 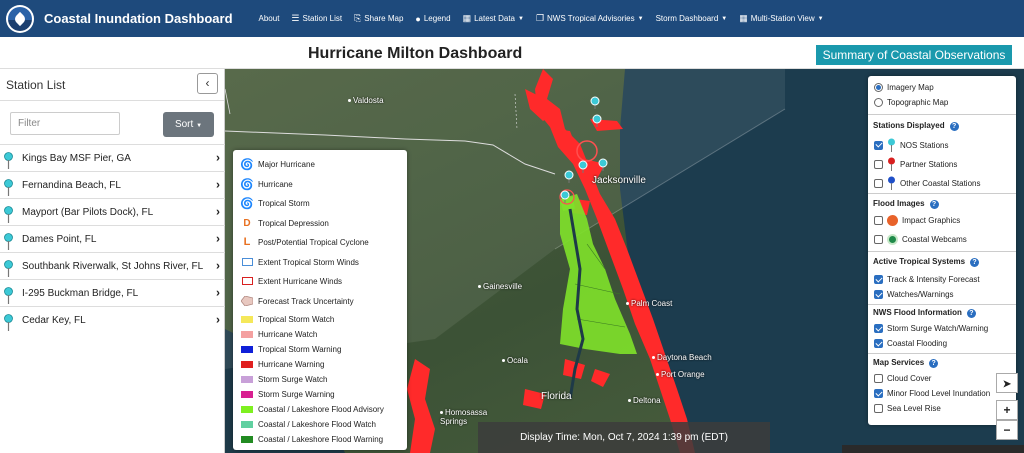 I want to click on legend-item: 🌀 Major Hurricane, so click(x=277, y=164).